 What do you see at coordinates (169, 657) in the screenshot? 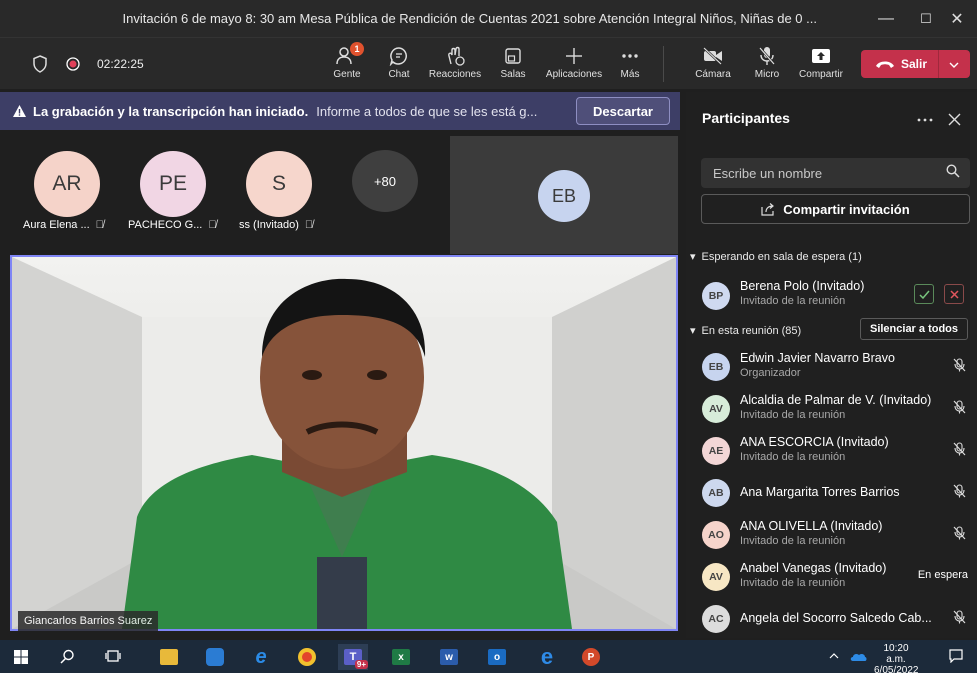
I see `file-explorer-icon` at bounding box center [169, 657].